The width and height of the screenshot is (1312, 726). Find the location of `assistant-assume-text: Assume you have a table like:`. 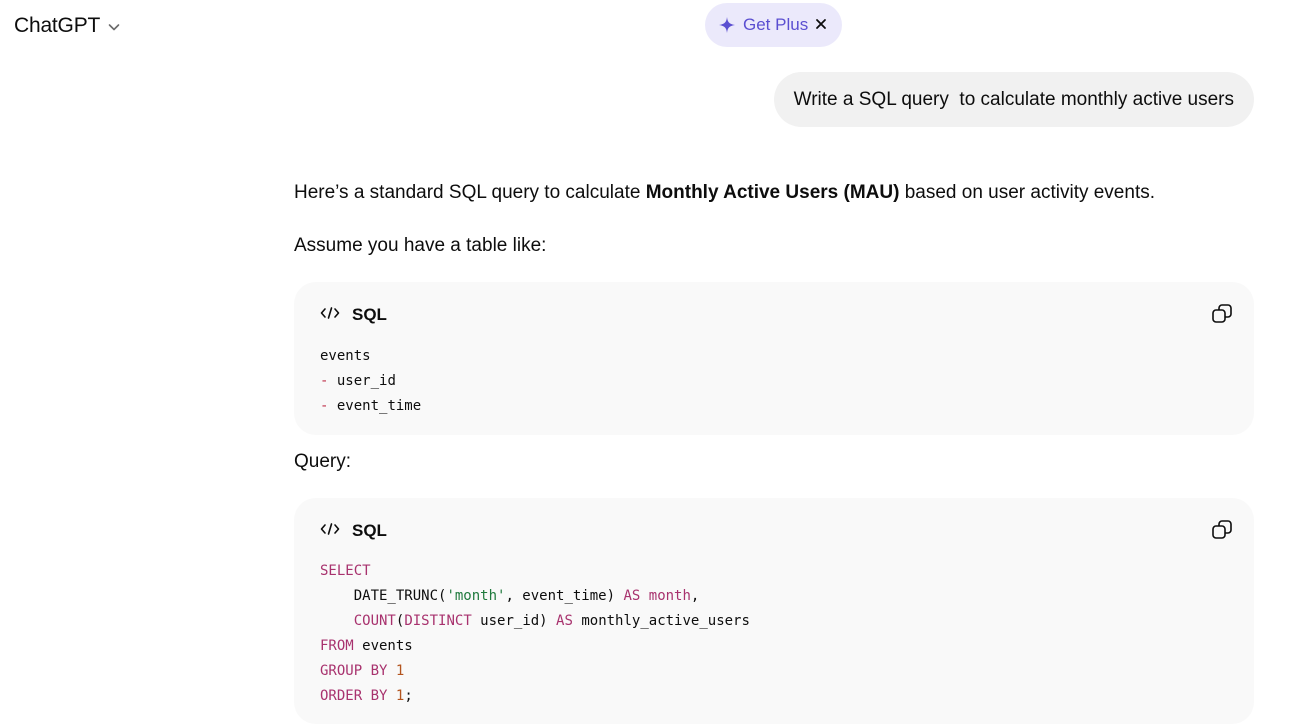

assistant-assume-text: Assume you have a table like: is located at coordinates (420, 245).